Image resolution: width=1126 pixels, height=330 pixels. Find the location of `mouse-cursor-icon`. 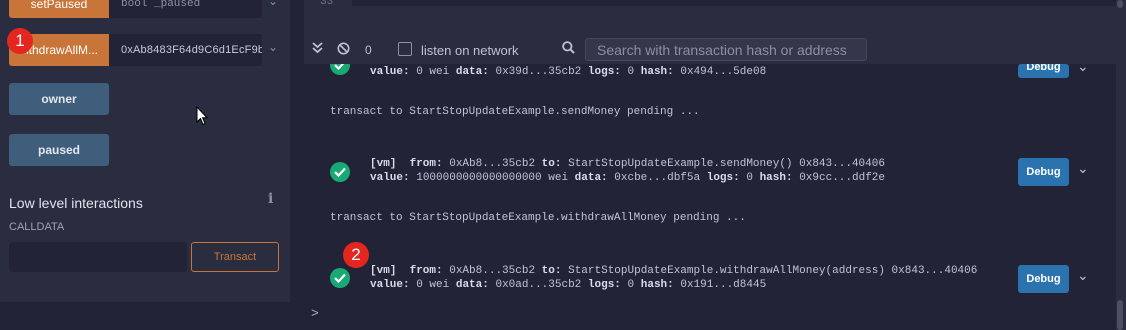

mouse-cursor-icon is located at coordinates (202, 116).